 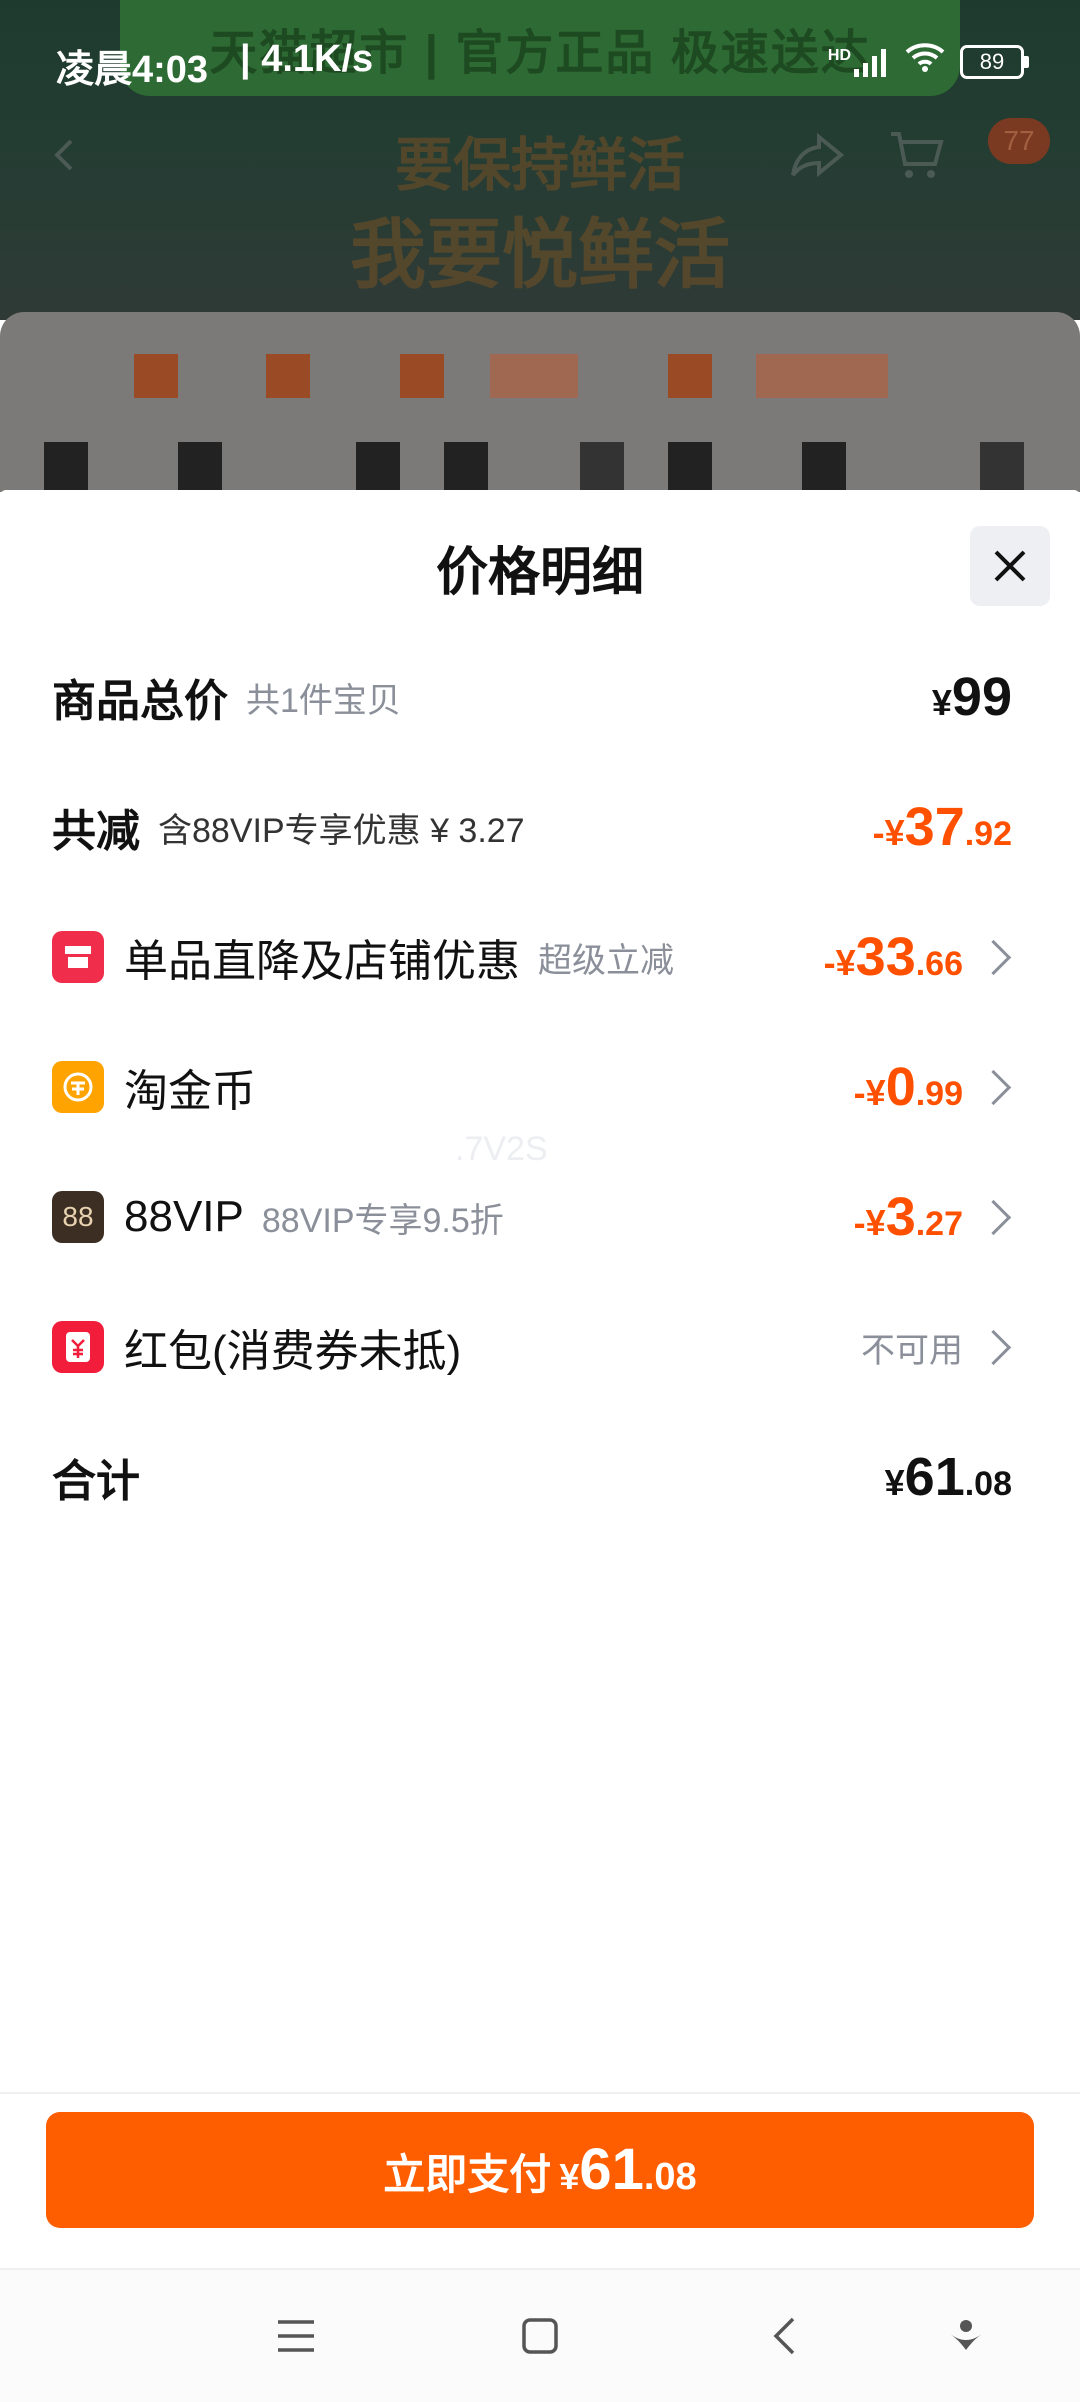 What do you see at coordinates (190, 1091) in the screenshot?
I see `row-label: 淘金币` at bounding box center [190, 1091].